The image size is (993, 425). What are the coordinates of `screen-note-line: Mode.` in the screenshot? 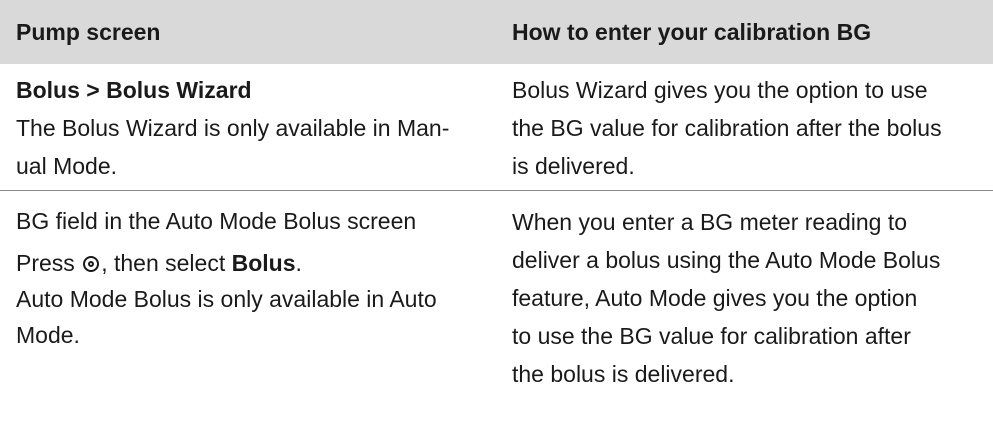 It's located at (48, 335).